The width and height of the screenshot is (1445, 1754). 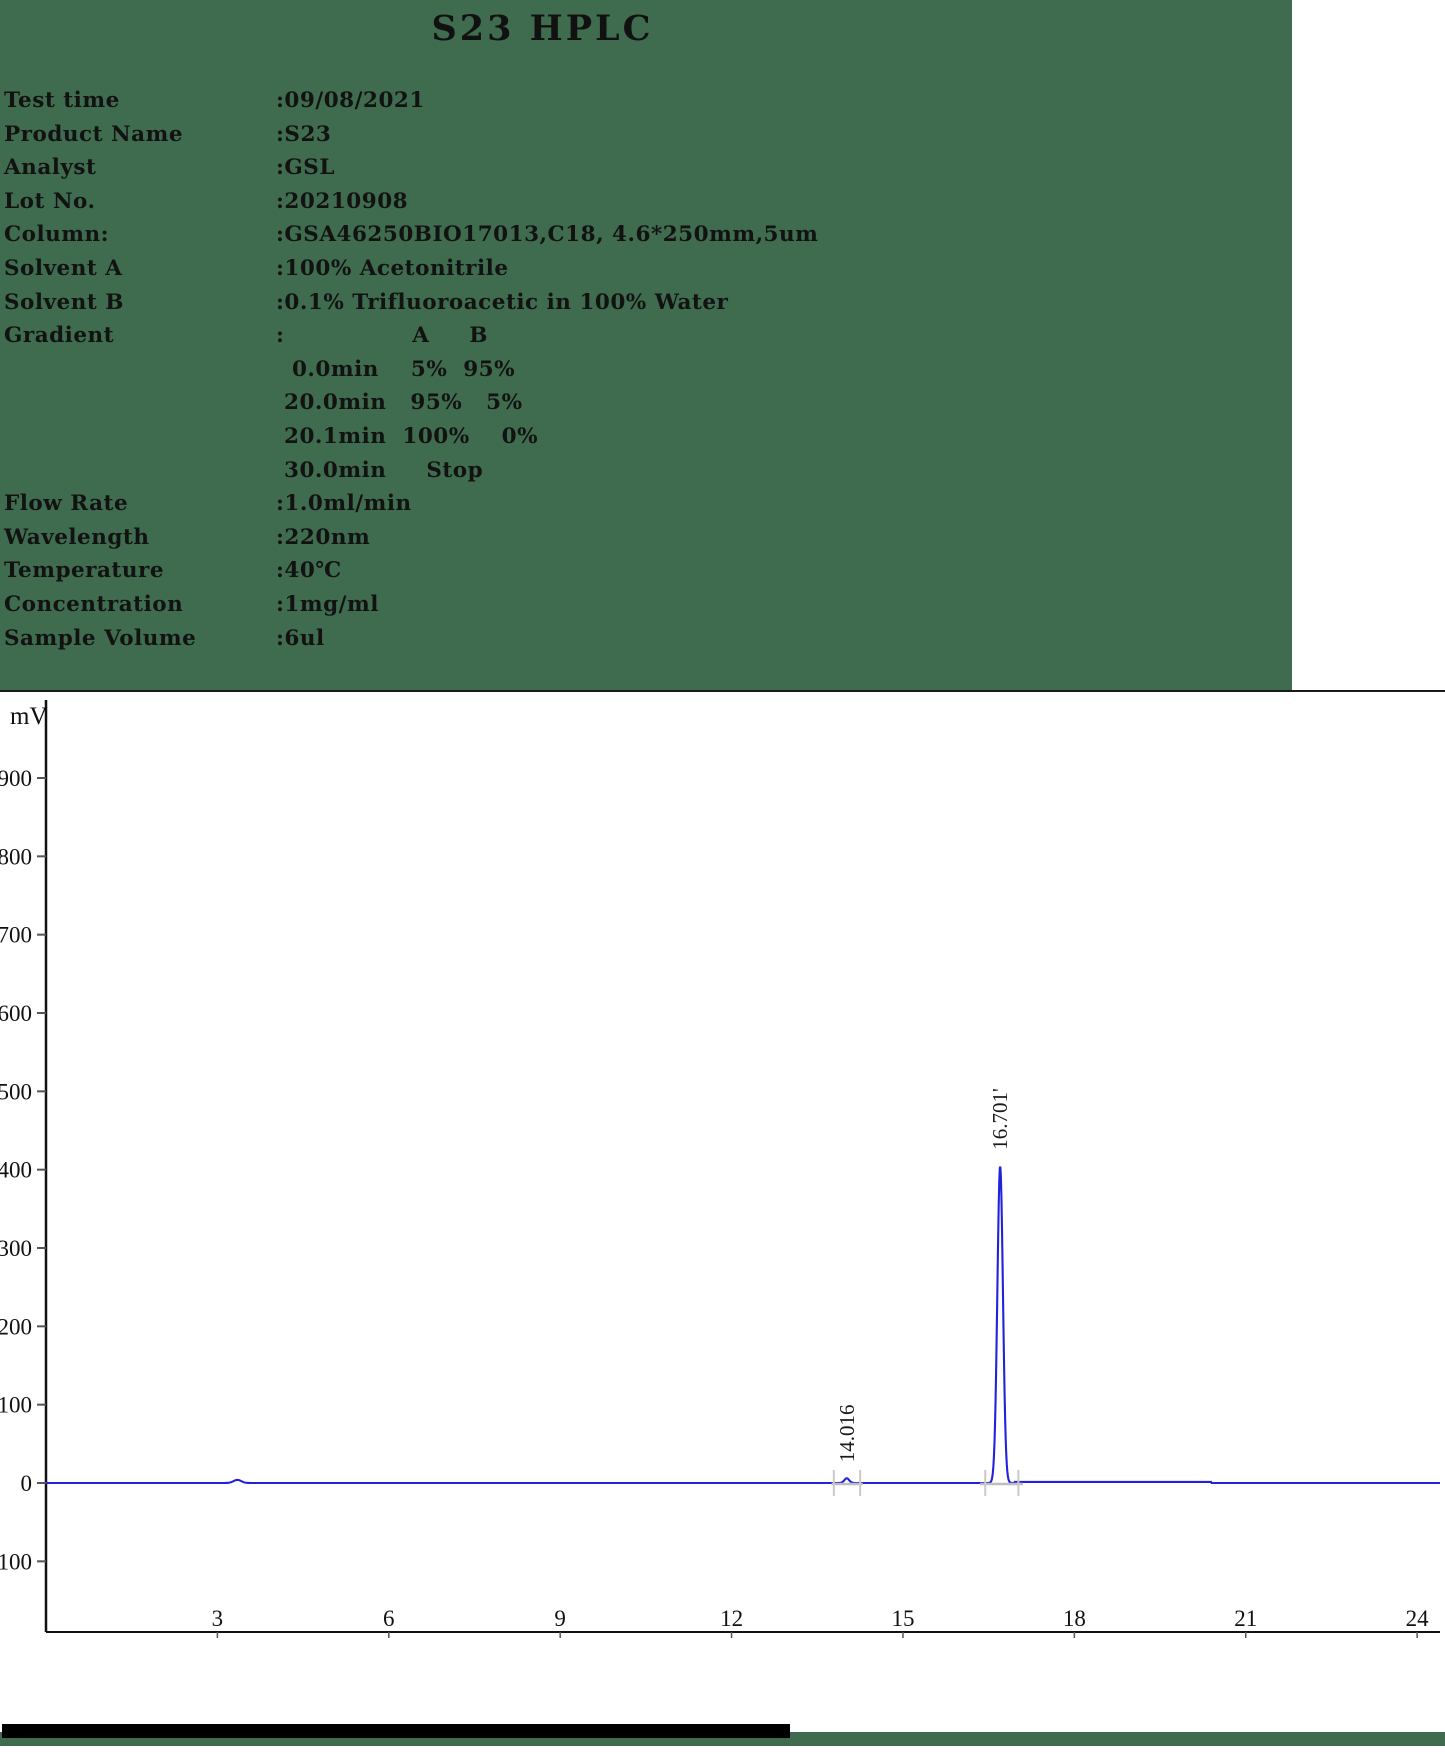 I want to click on y-axis-ticks: -100 0 100 200 300 400 500 600 700 800 900, so click(x=23, y=1170).